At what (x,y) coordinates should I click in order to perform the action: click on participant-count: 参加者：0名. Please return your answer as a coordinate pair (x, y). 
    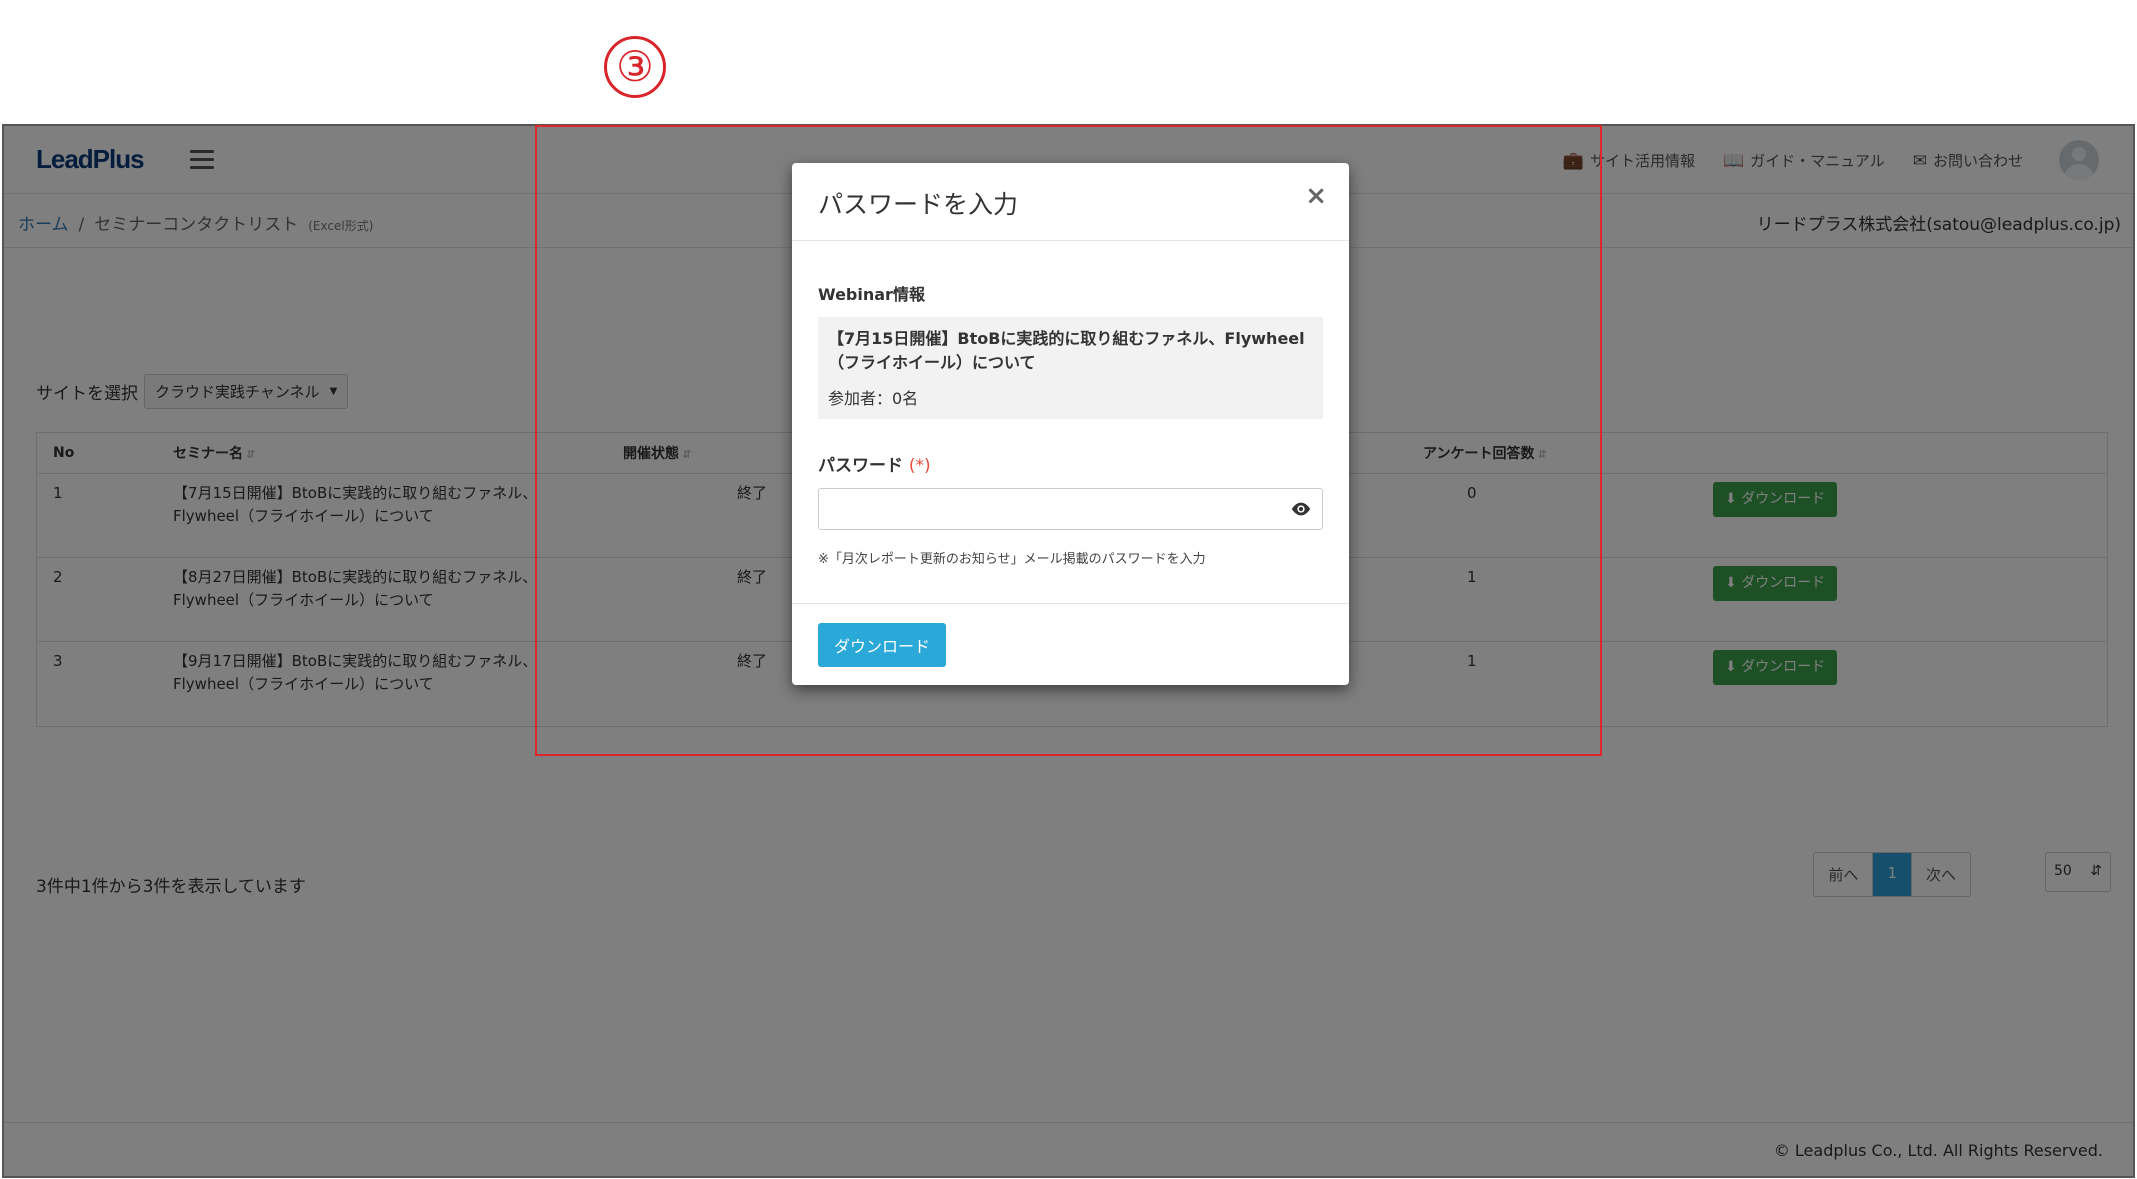
    Looking at the image, I should click on (873, 398).